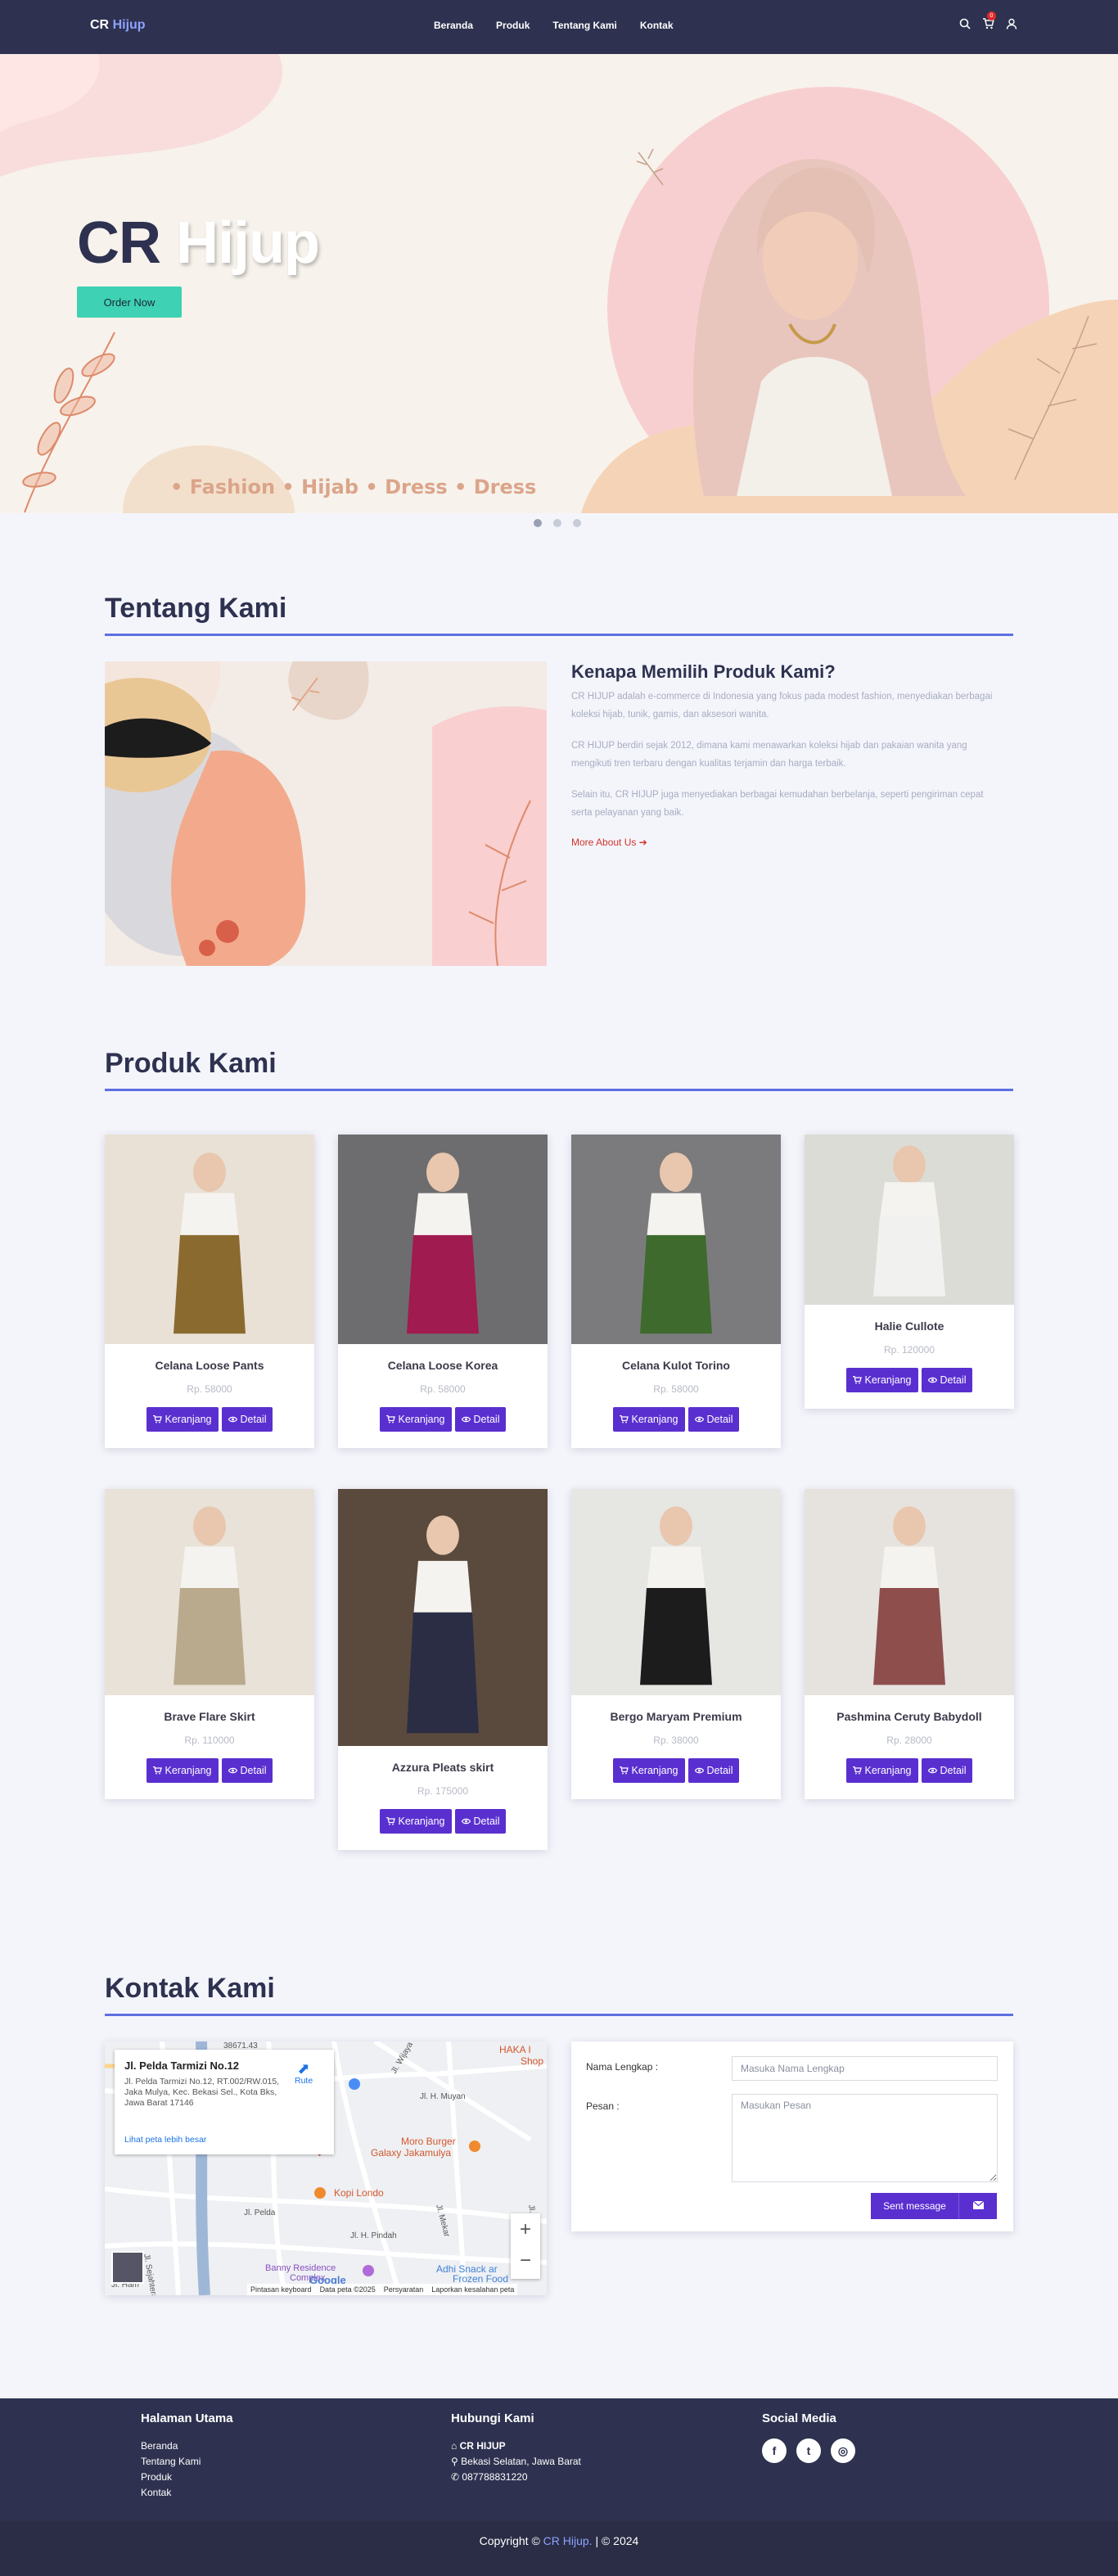 The image size is (1118, 2576). I want to click on facebook-icon: f, so click(774, 2450).